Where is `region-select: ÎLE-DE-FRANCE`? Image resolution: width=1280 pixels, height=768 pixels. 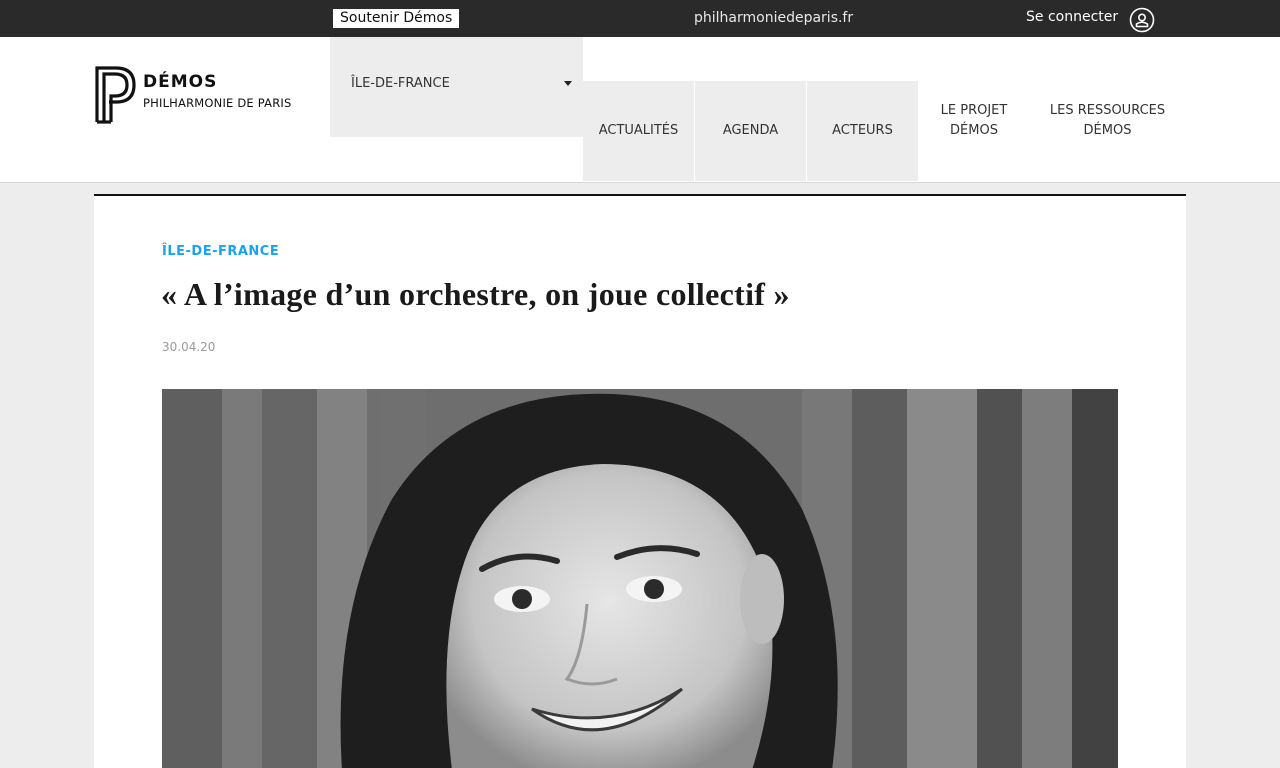
region-select: ÎLE-DE-FRANCE is located at coordinates (456, 87).